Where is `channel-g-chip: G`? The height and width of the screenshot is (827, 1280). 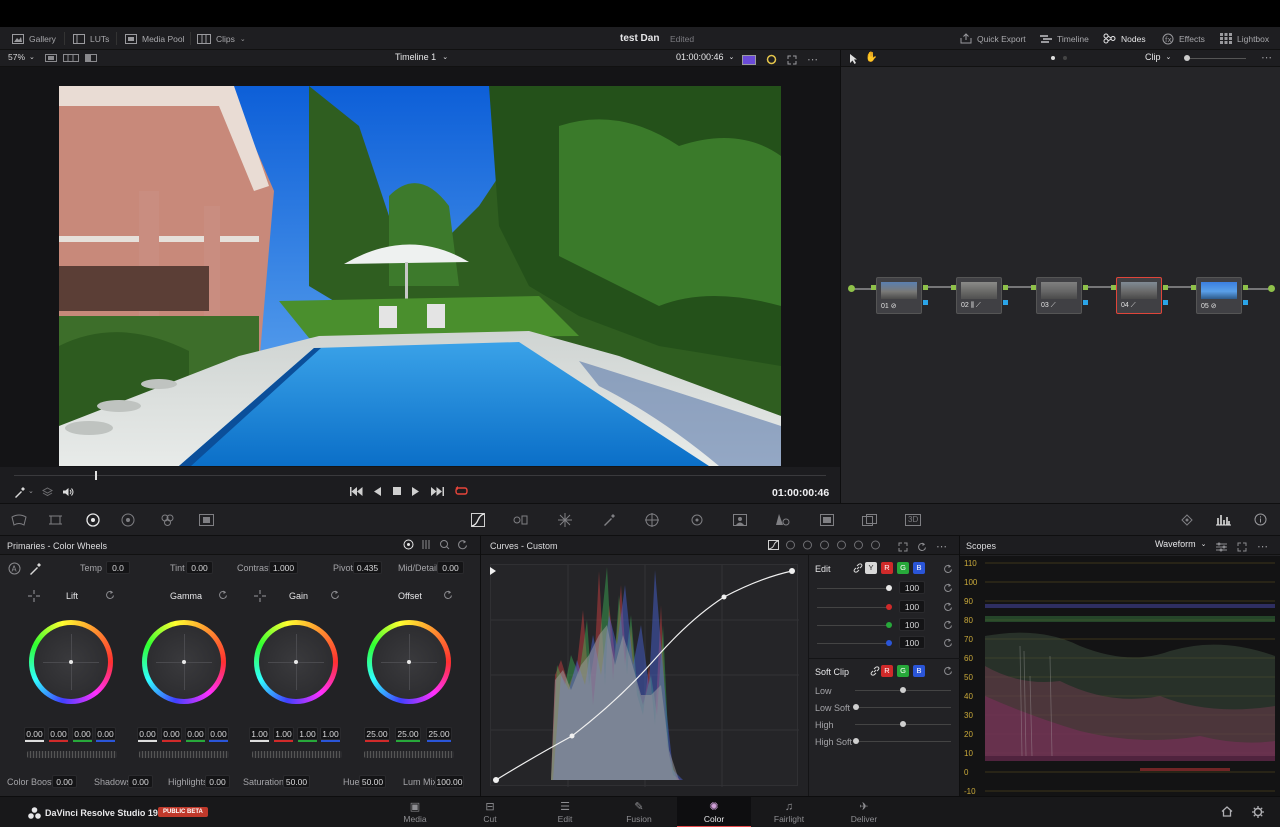
channel-g-chip: G is located at coordinates (903, 568).